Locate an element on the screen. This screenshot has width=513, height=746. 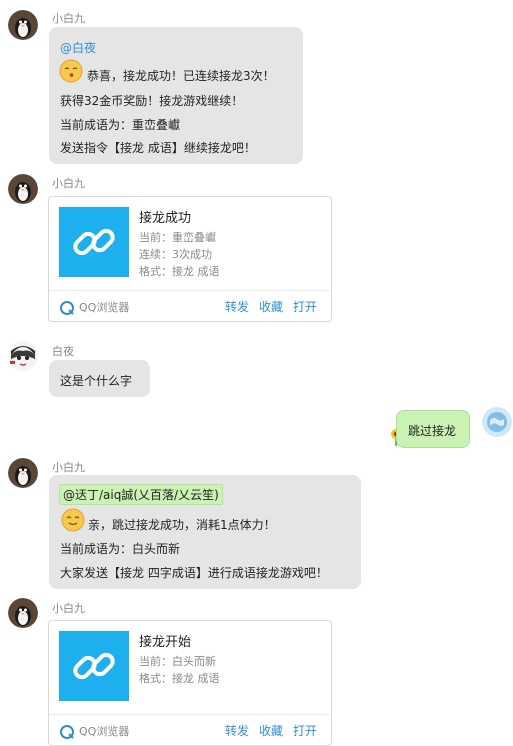
qq-browser-icon is located at coordinates (67, 309).